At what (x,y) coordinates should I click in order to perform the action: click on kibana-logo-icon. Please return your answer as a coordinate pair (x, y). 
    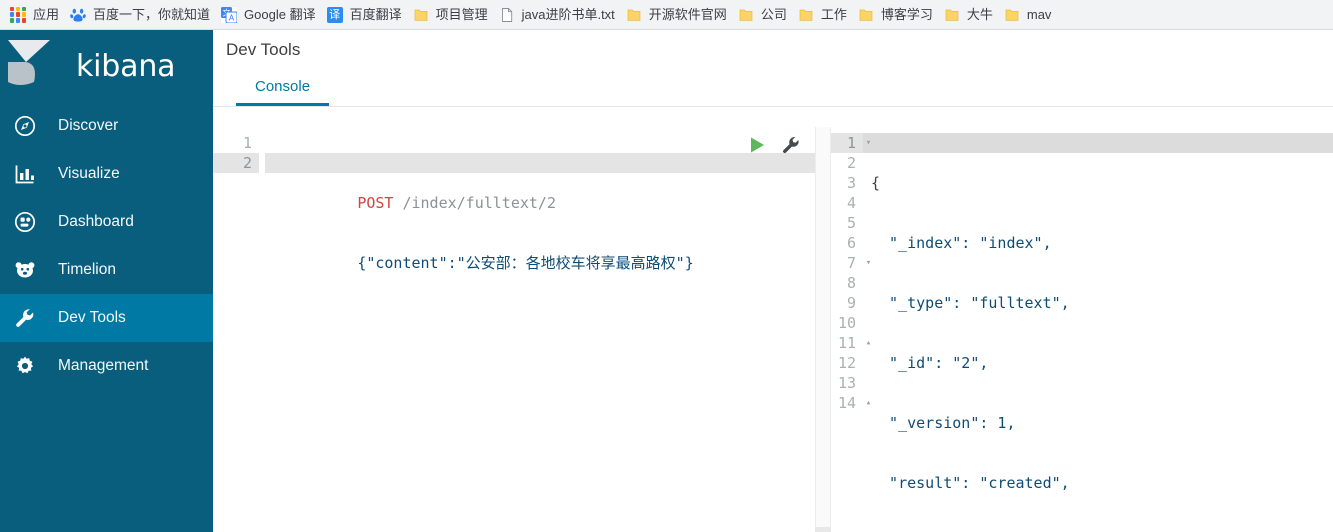
    Looking at the image, I should click on (37, 66).